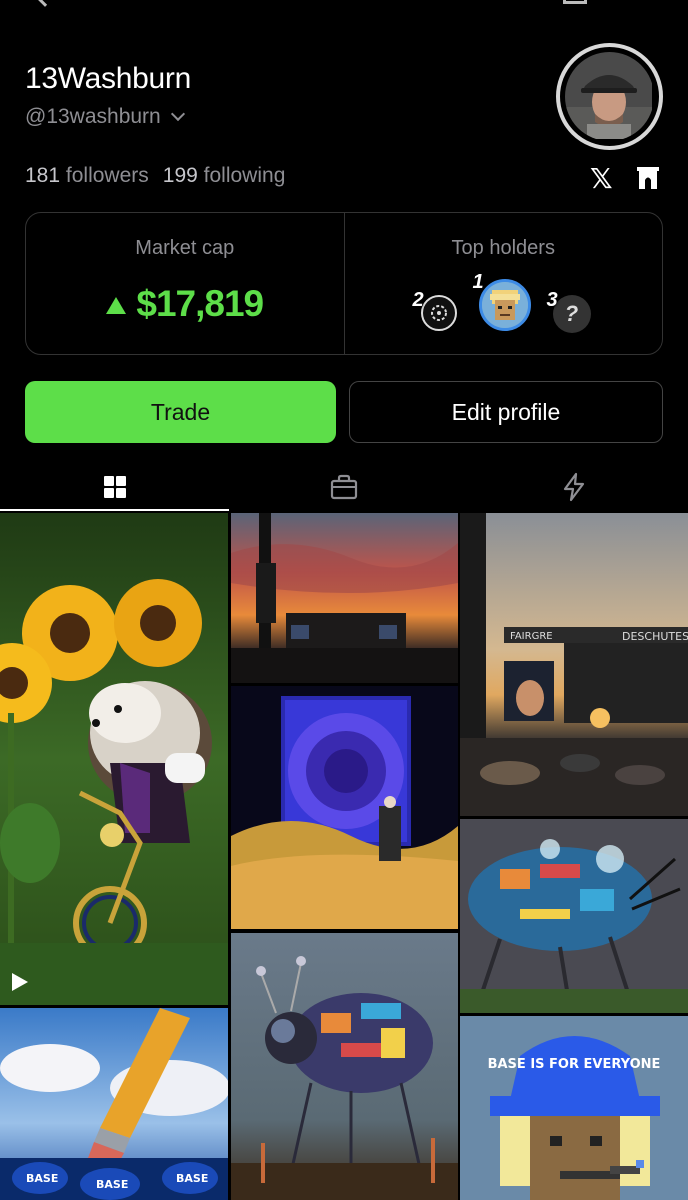 Image resolution: width=688 pixels, height=1200 pixels. Describe the element at coordinates (575, 2) in the screenshot. I see `menu-icon` at that location.